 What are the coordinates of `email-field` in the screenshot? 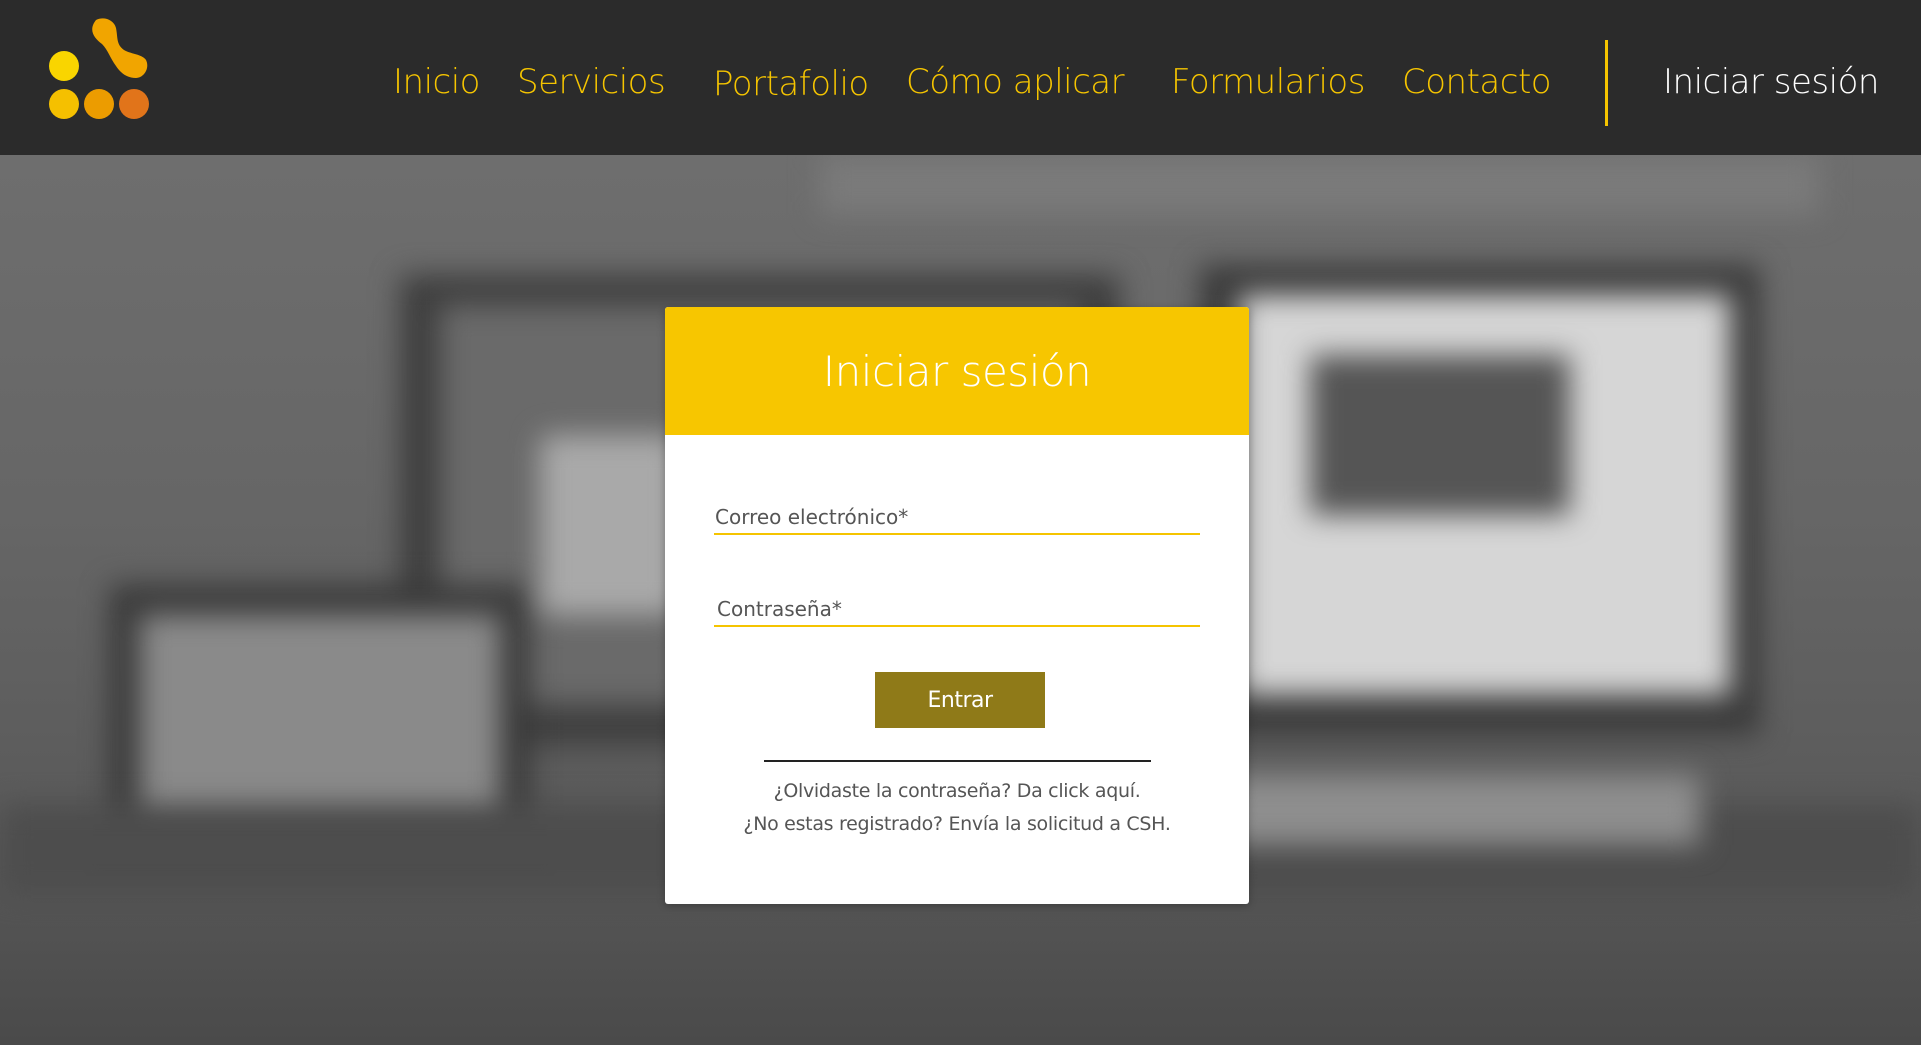 It's located at (957, 520).